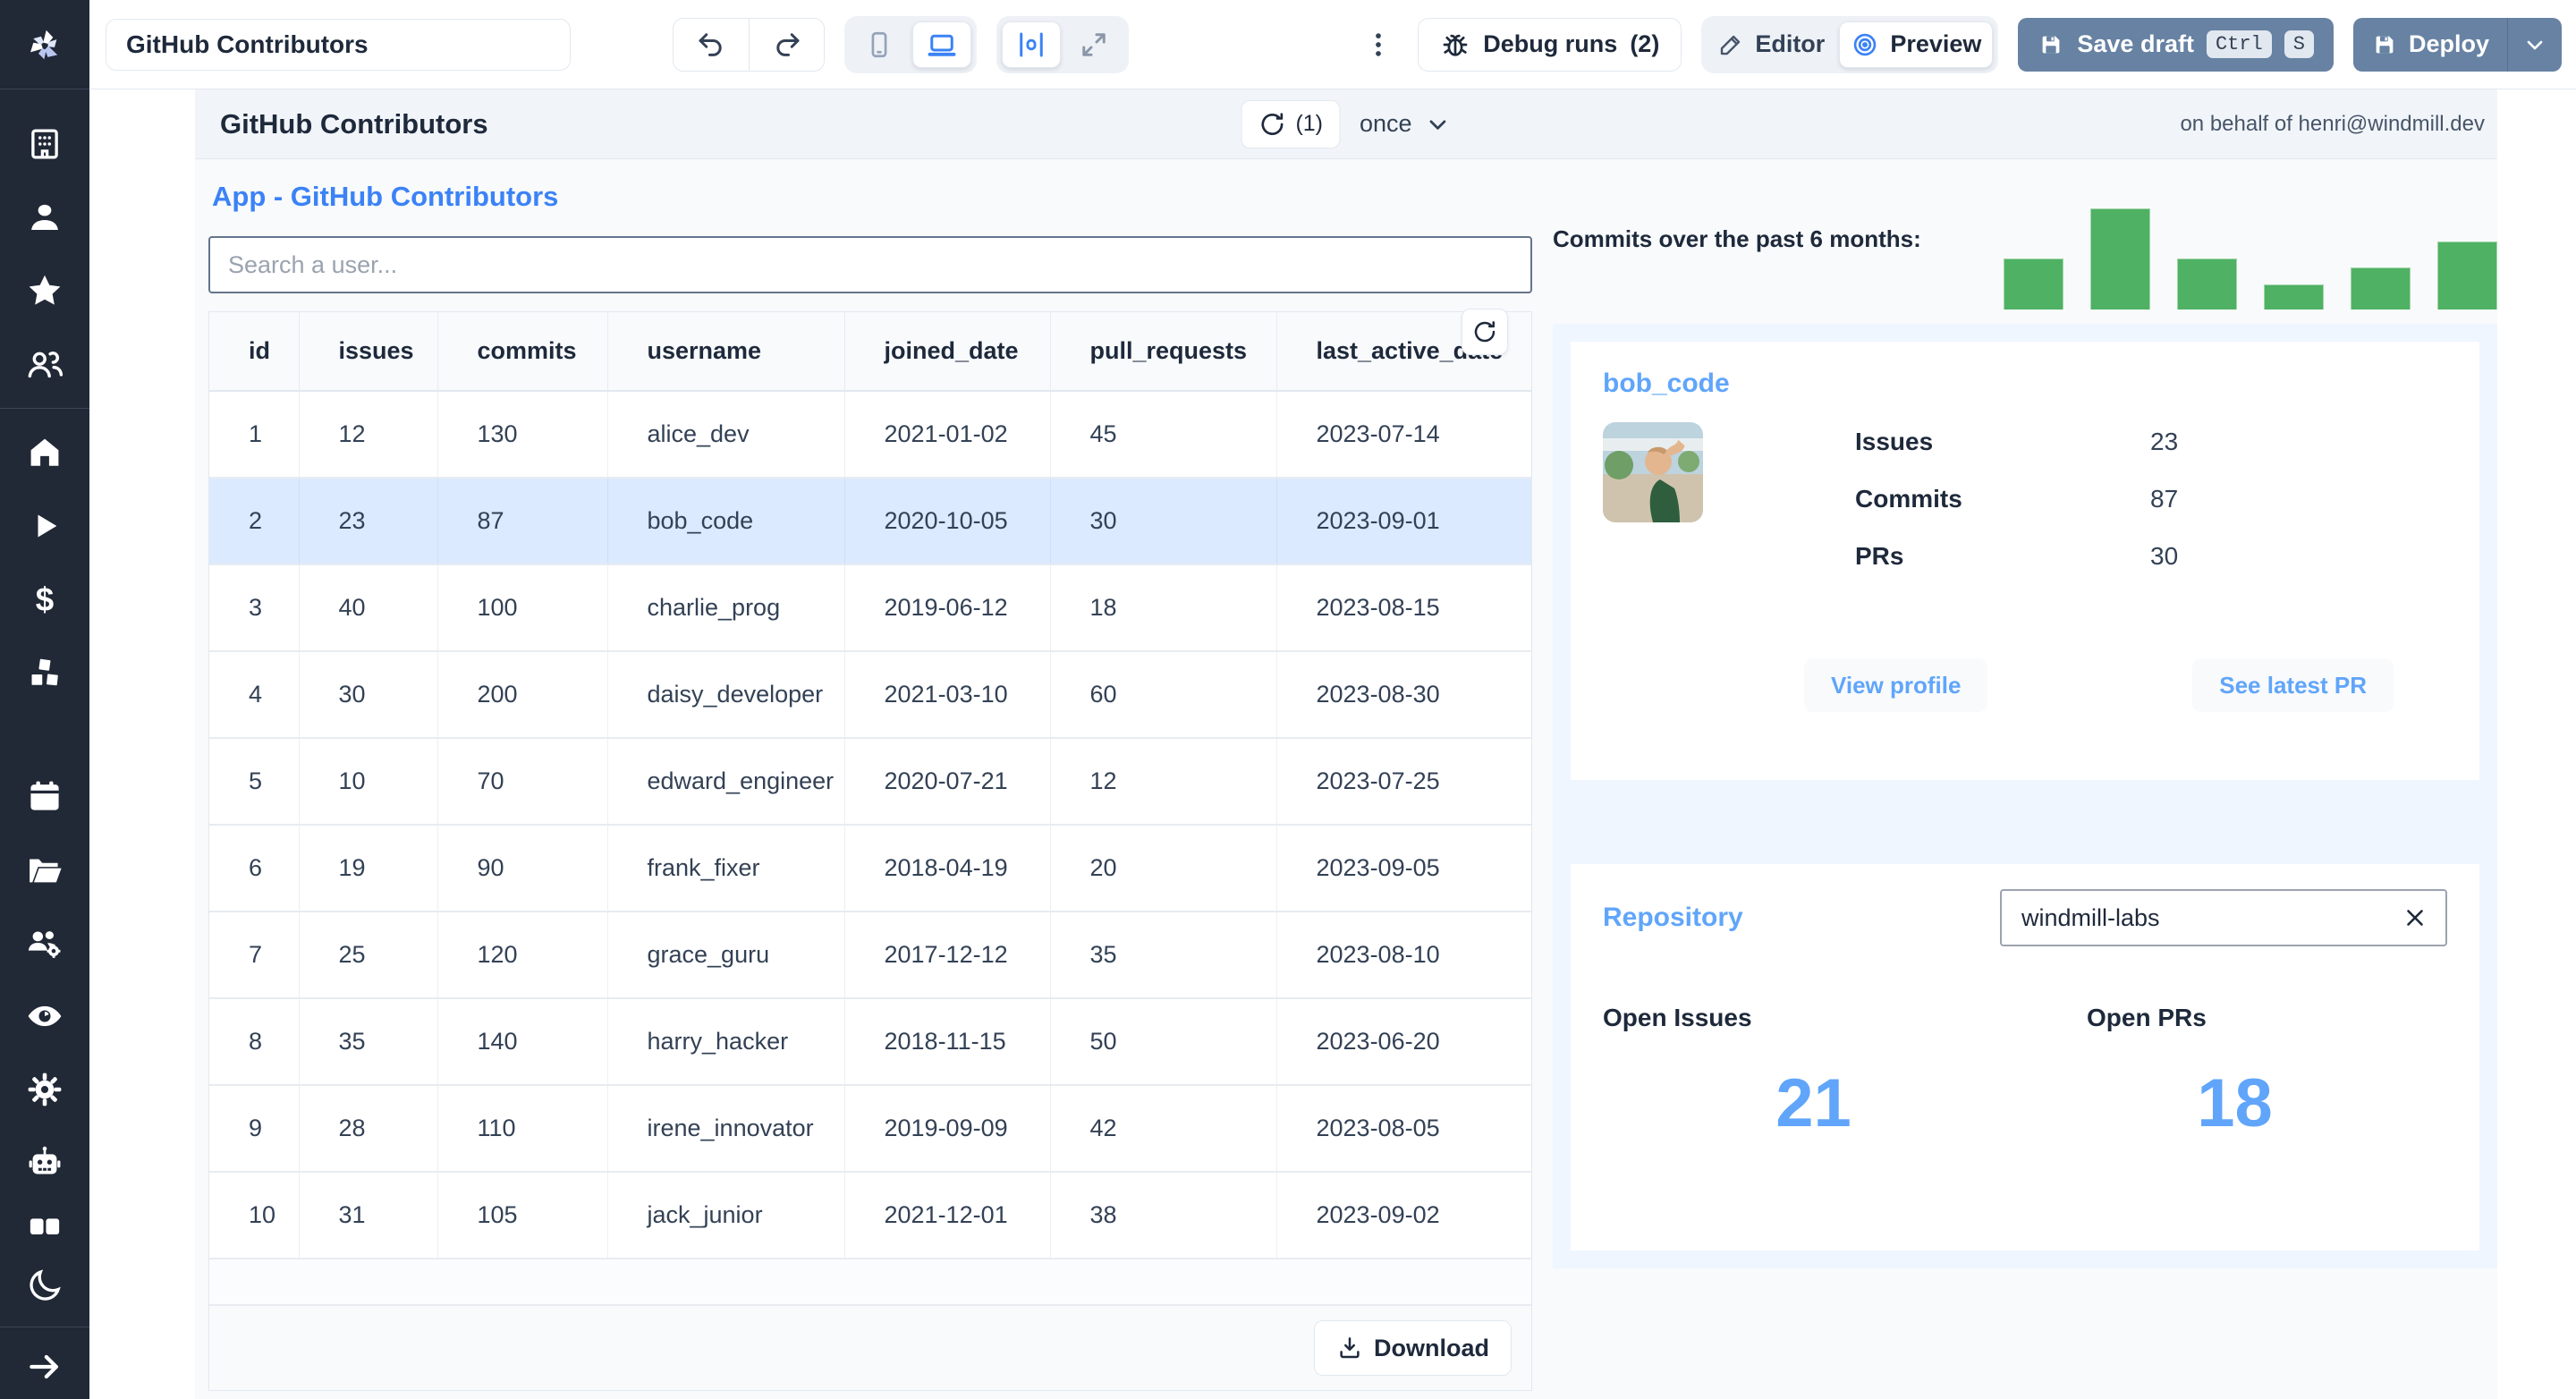 The width and height of the screenshot is (2576, 1399). Describe the element at coordinates (870, 1215) in the screenshot. I see `table-row: 10 31 105 jack_junior 2021-12-01 38 2023-09-02` at that location.